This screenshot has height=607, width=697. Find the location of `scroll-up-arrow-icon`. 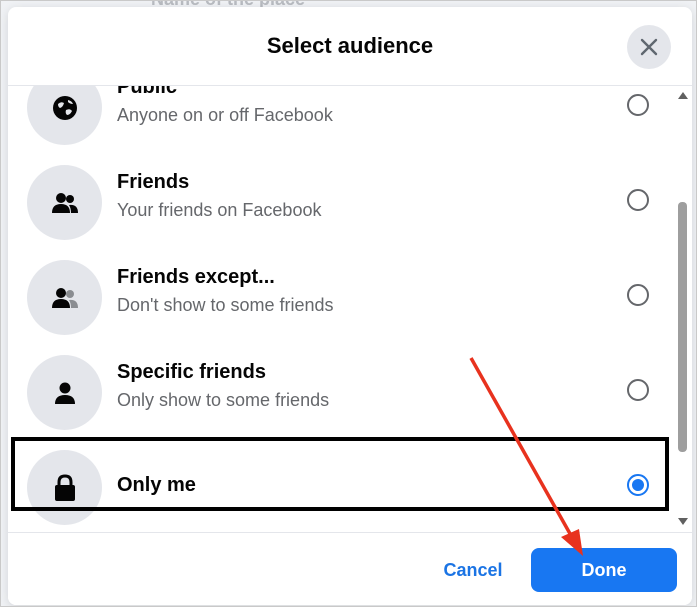

scroll-up-arrow-icon is located at coordinates (683, 95).